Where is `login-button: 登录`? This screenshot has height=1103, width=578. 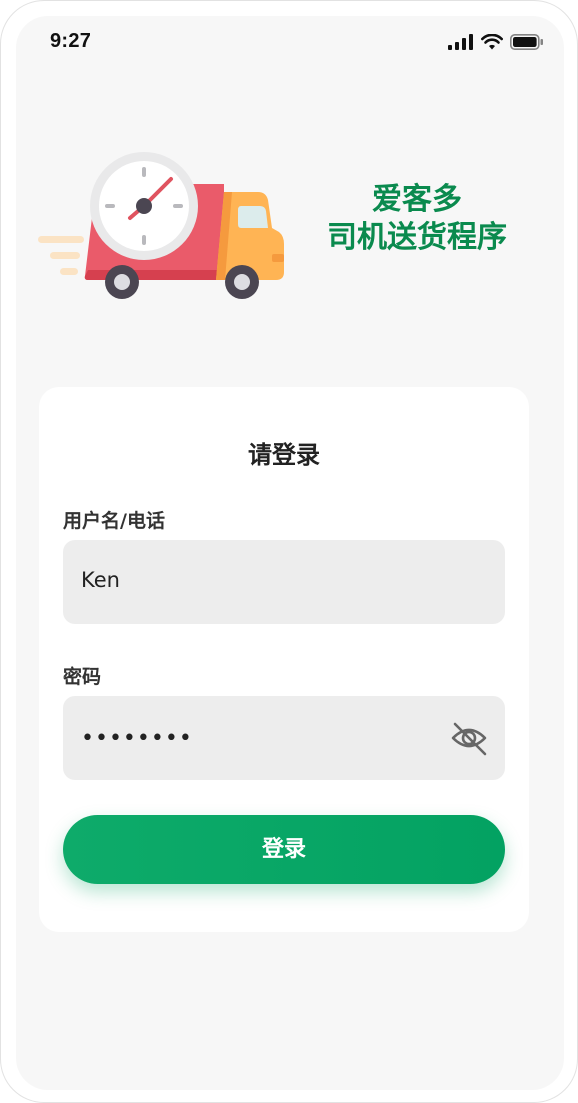 login-button: 登录 is located at coordinates (284, 849).